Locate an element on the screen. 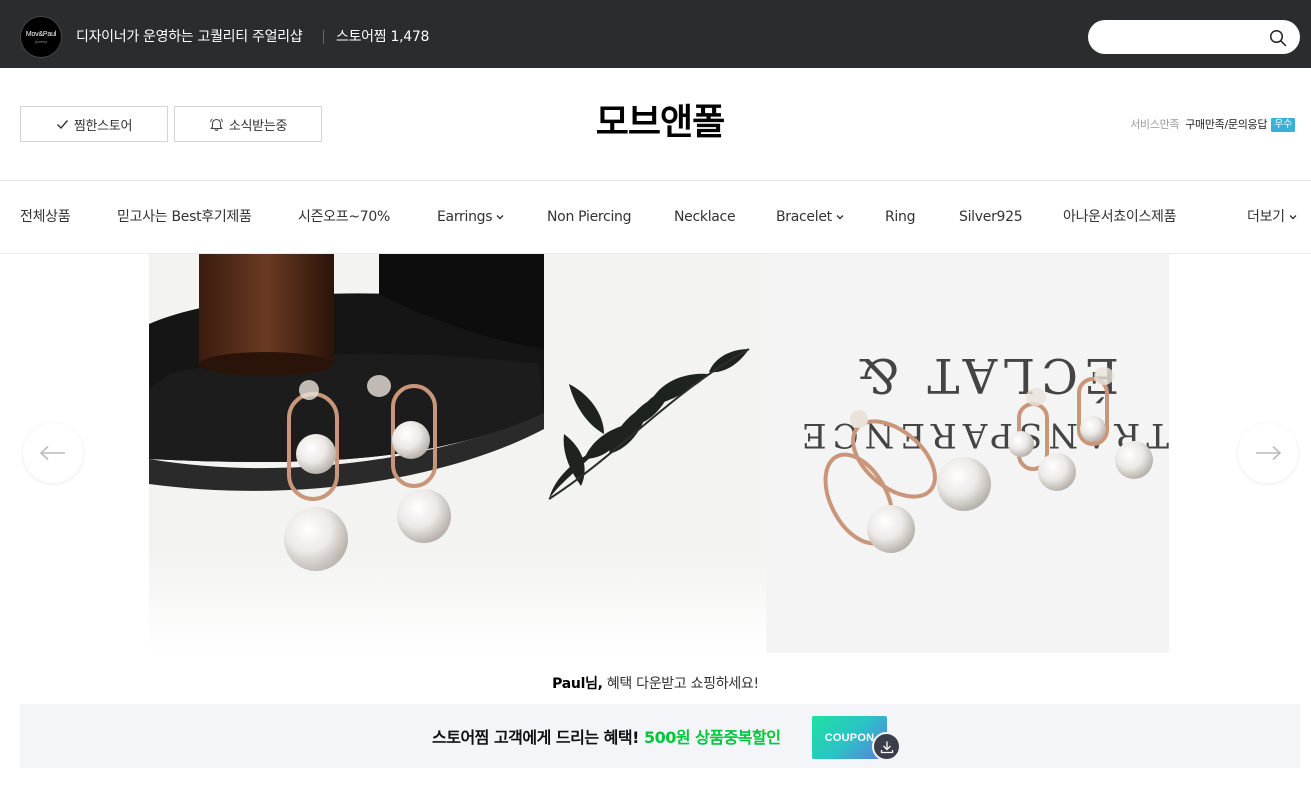 Image resolution: width=1311 pixels, height=786 pixels. nav-item-non-piercing: Non Piercing is located at coordinates (589, 217).